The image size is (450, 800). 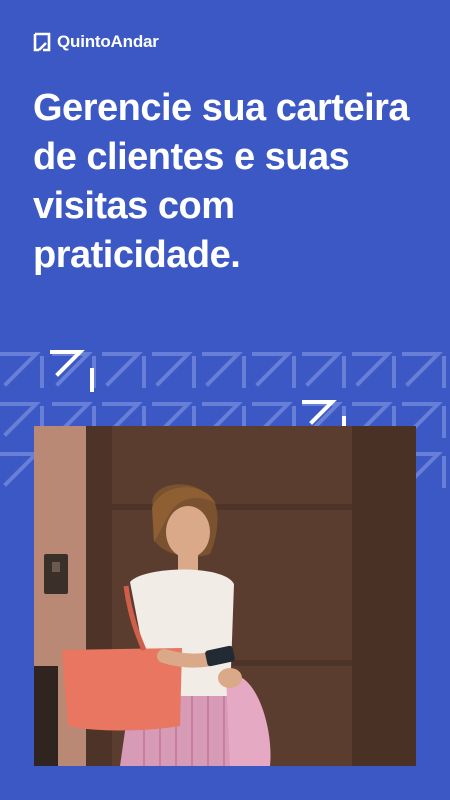 I want to click on brand-logo: QuintoAndar, so click(x=96, y=42).